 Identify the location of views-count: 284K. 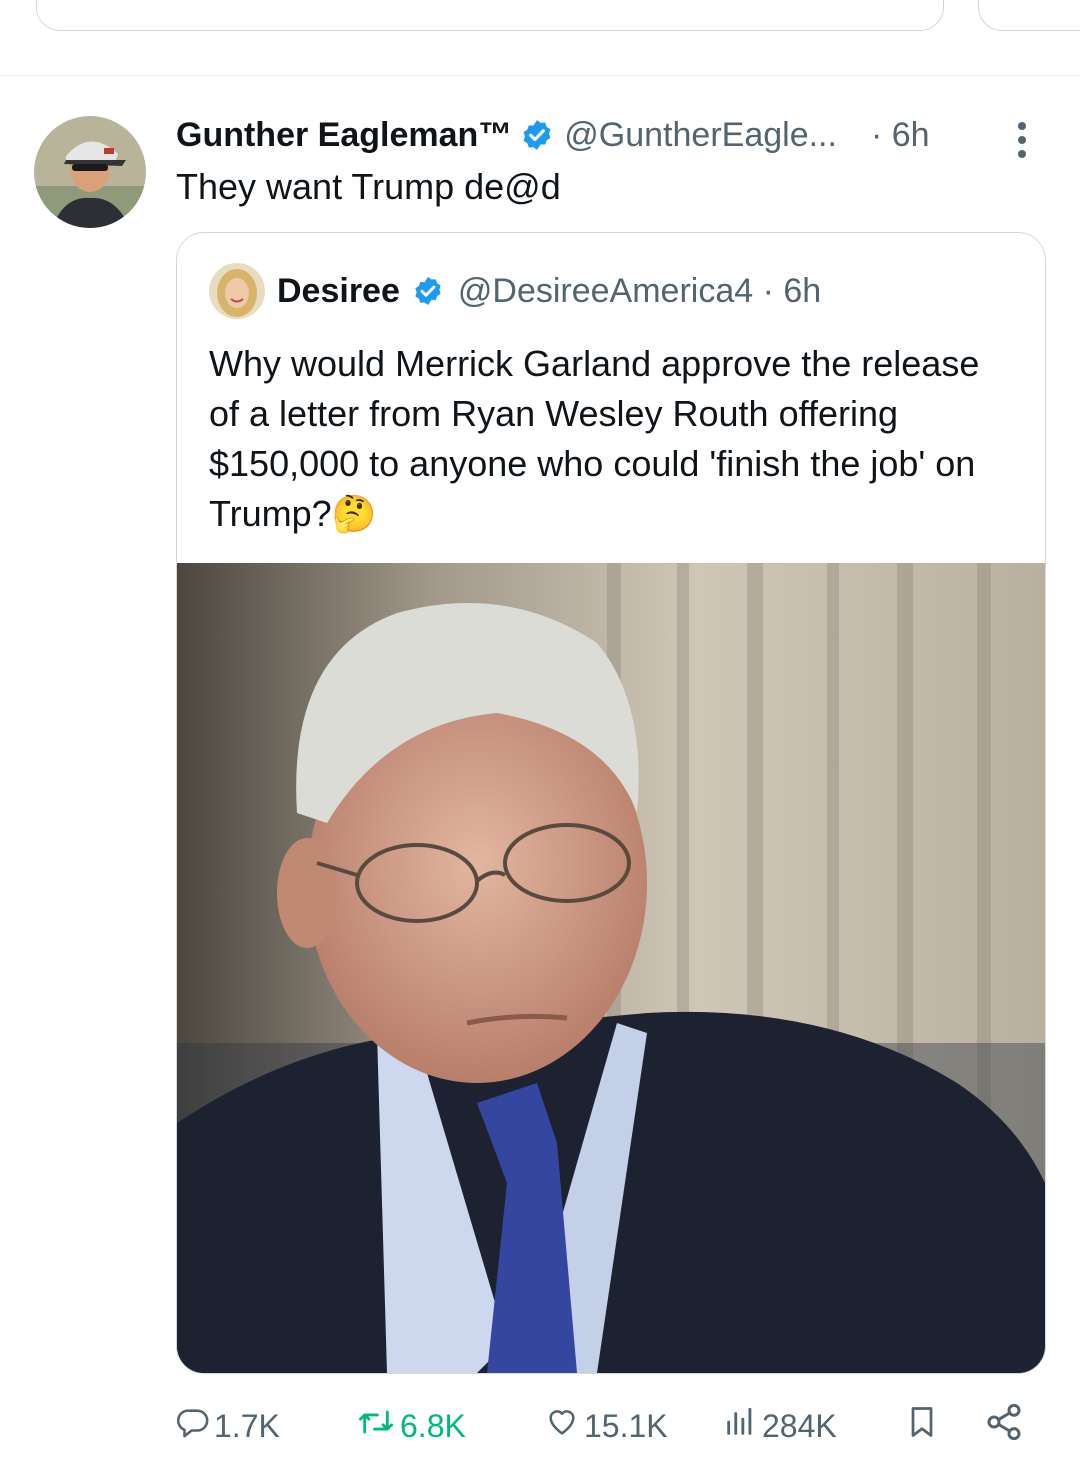
(799, 1425).